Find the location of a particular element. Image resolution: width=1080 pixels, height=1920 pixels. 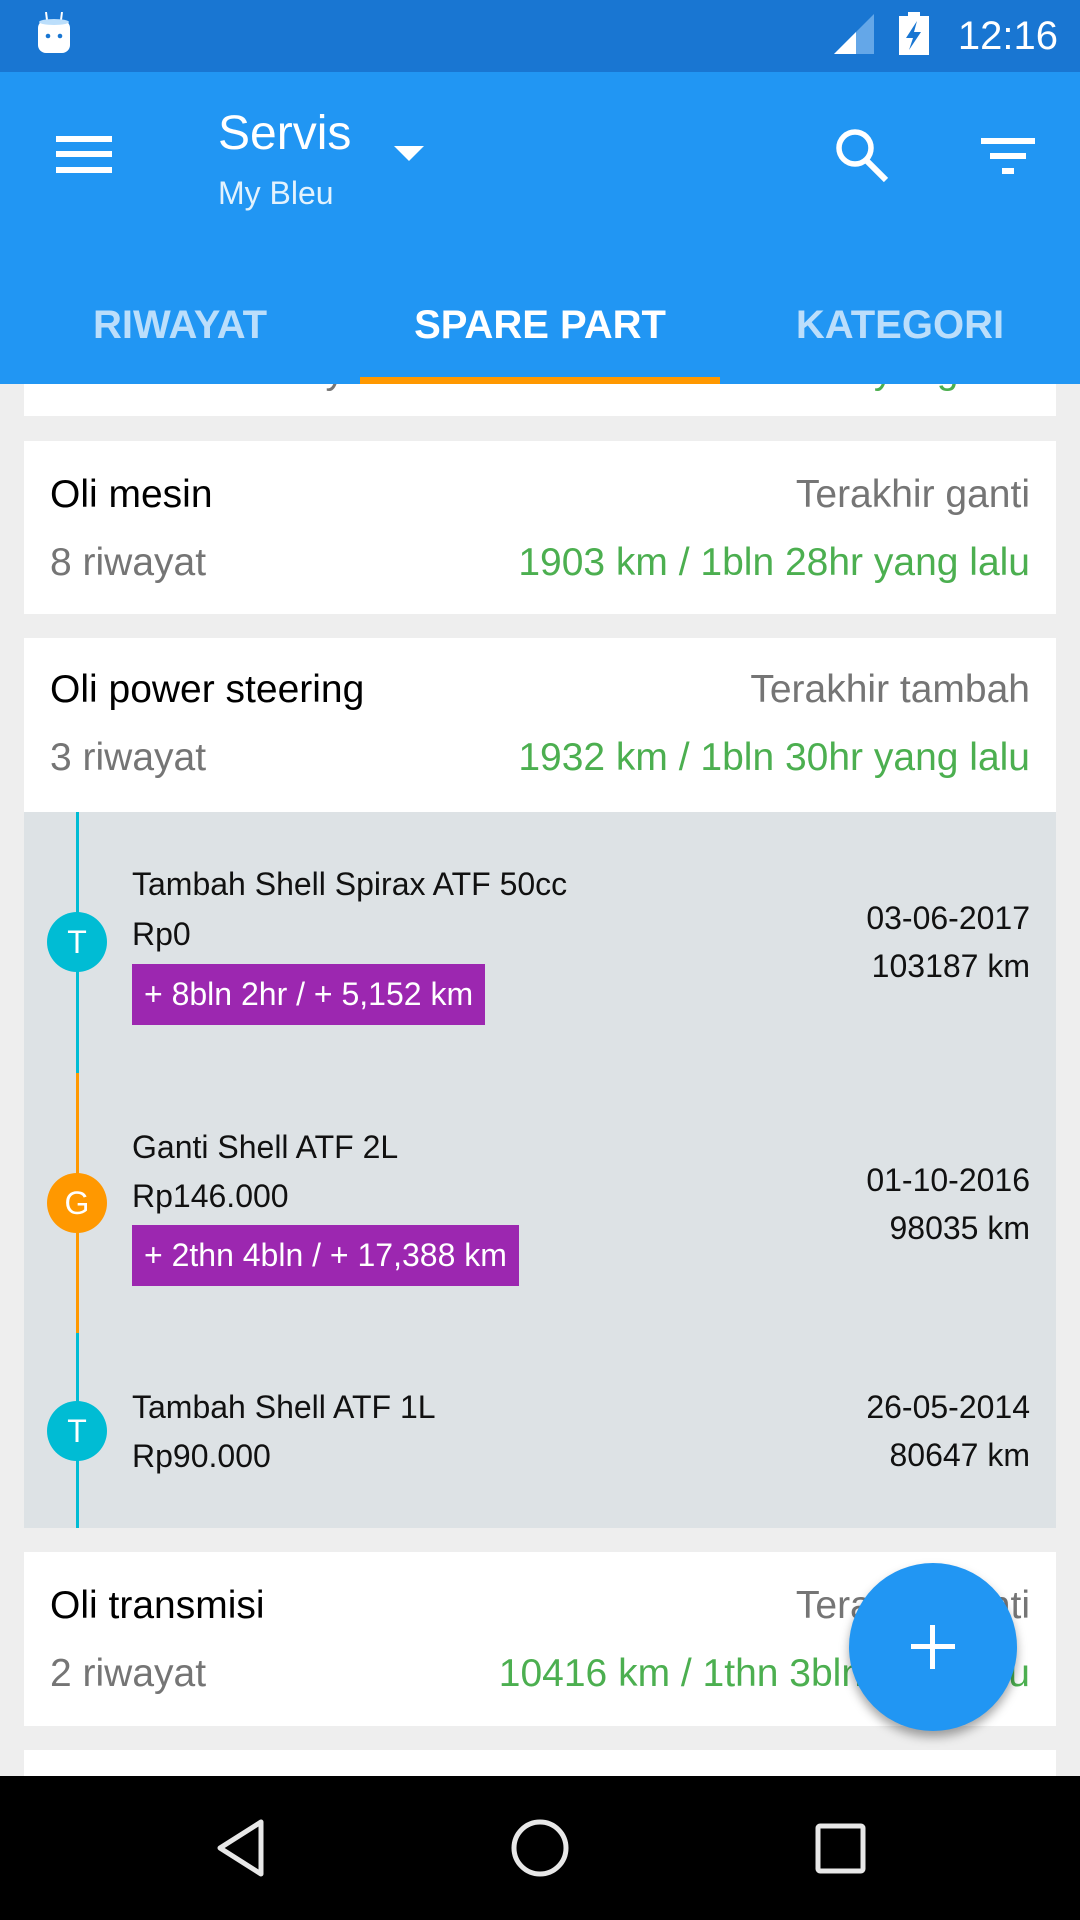

plus-icon-vertical is located at coordinates (932, 1647).